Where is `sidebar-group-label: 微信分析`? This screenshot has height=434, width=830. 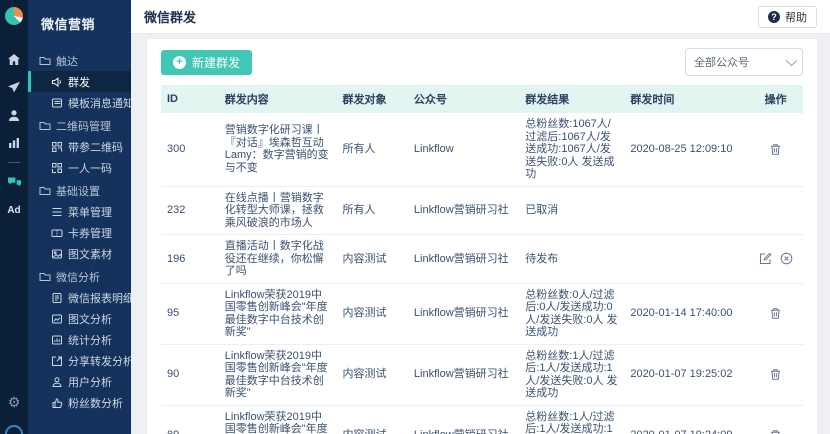 sidebar-group-label: 微信分析 is located at coordinates (78, 277).